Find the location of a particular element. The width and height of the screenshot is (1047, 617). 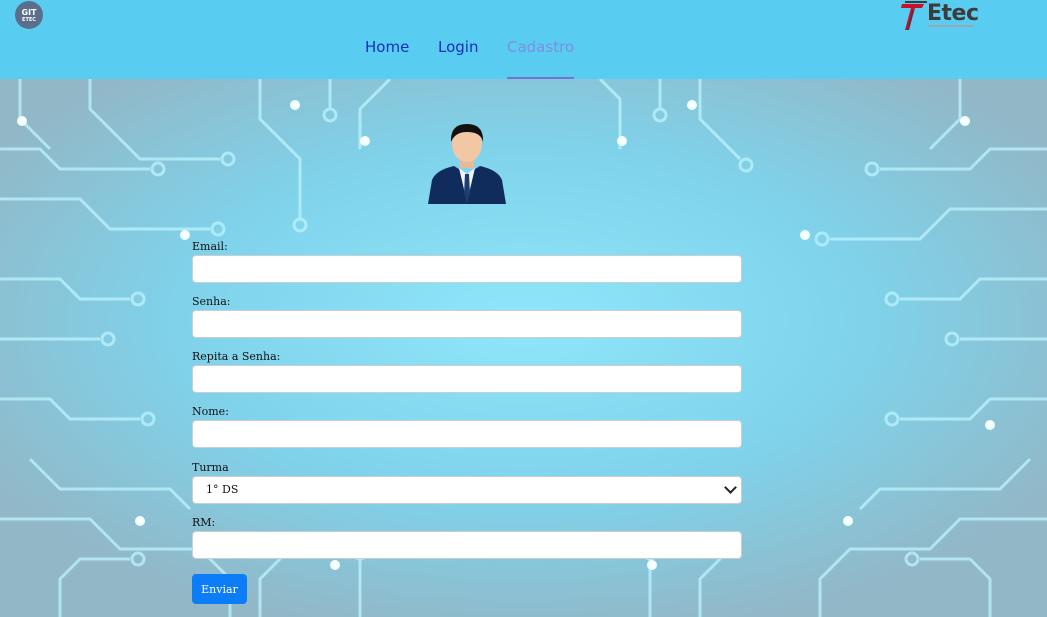

nome-field is located at coordinates (467, 434).